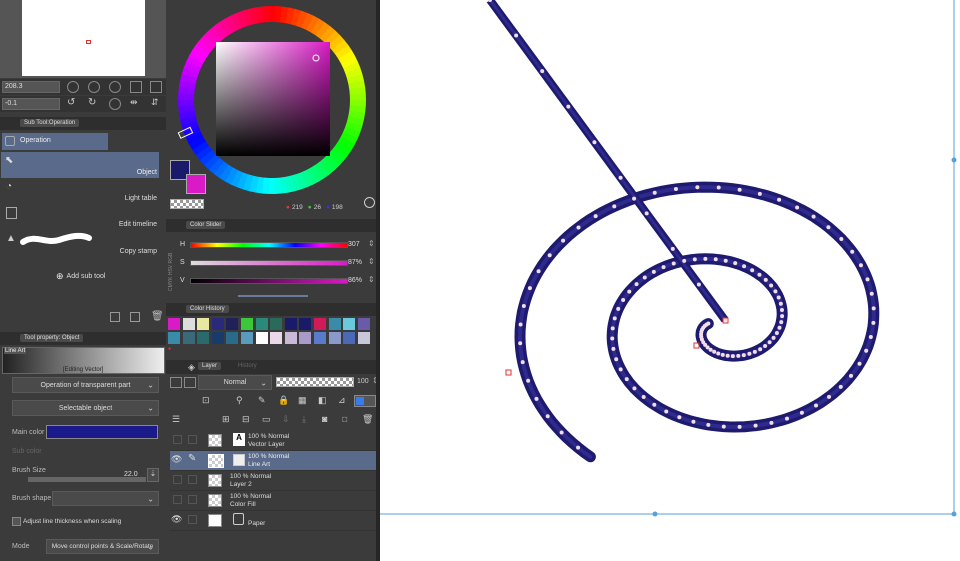 The image size is (960, 561). What do you see at coordinates (246, 419) in the screenshot?
I see `new-vector-layer-icon: ⊟` at bounding box center [246, 419].